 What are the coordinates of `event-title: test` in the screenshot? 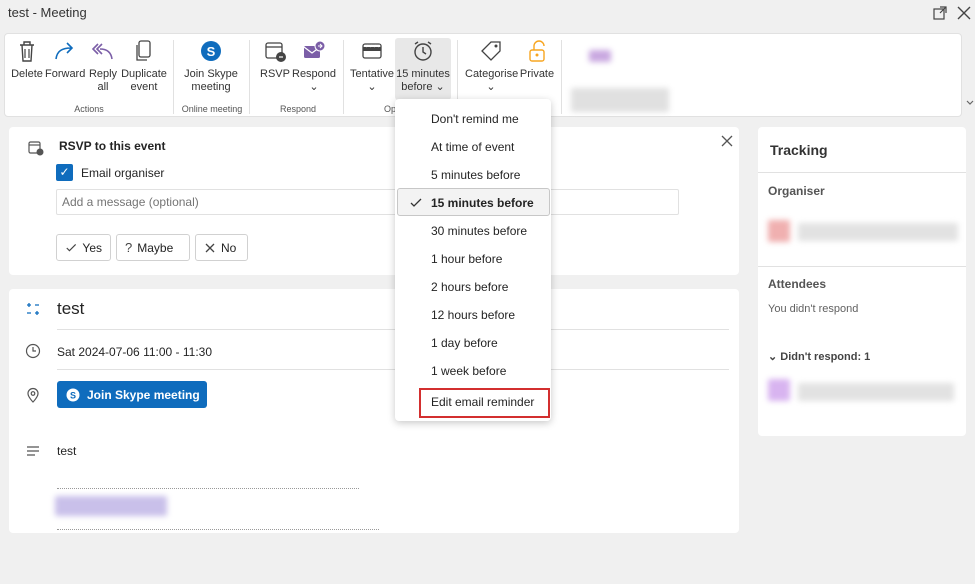 It's located at (71, 308).